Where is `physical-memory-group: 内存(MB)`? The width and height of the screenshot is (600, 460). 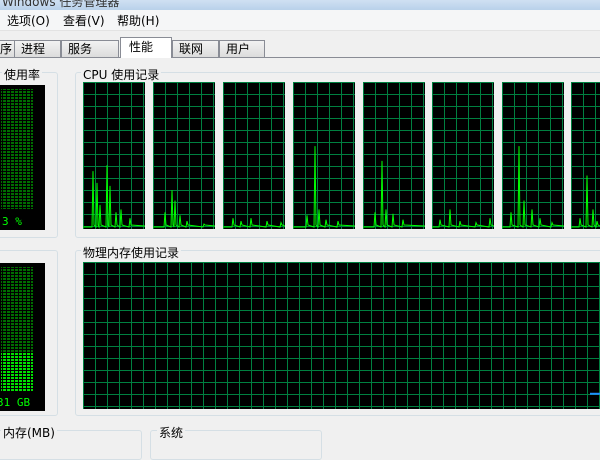
physical-memory-group: 内存(MB) is located at coordinates (71, 442).